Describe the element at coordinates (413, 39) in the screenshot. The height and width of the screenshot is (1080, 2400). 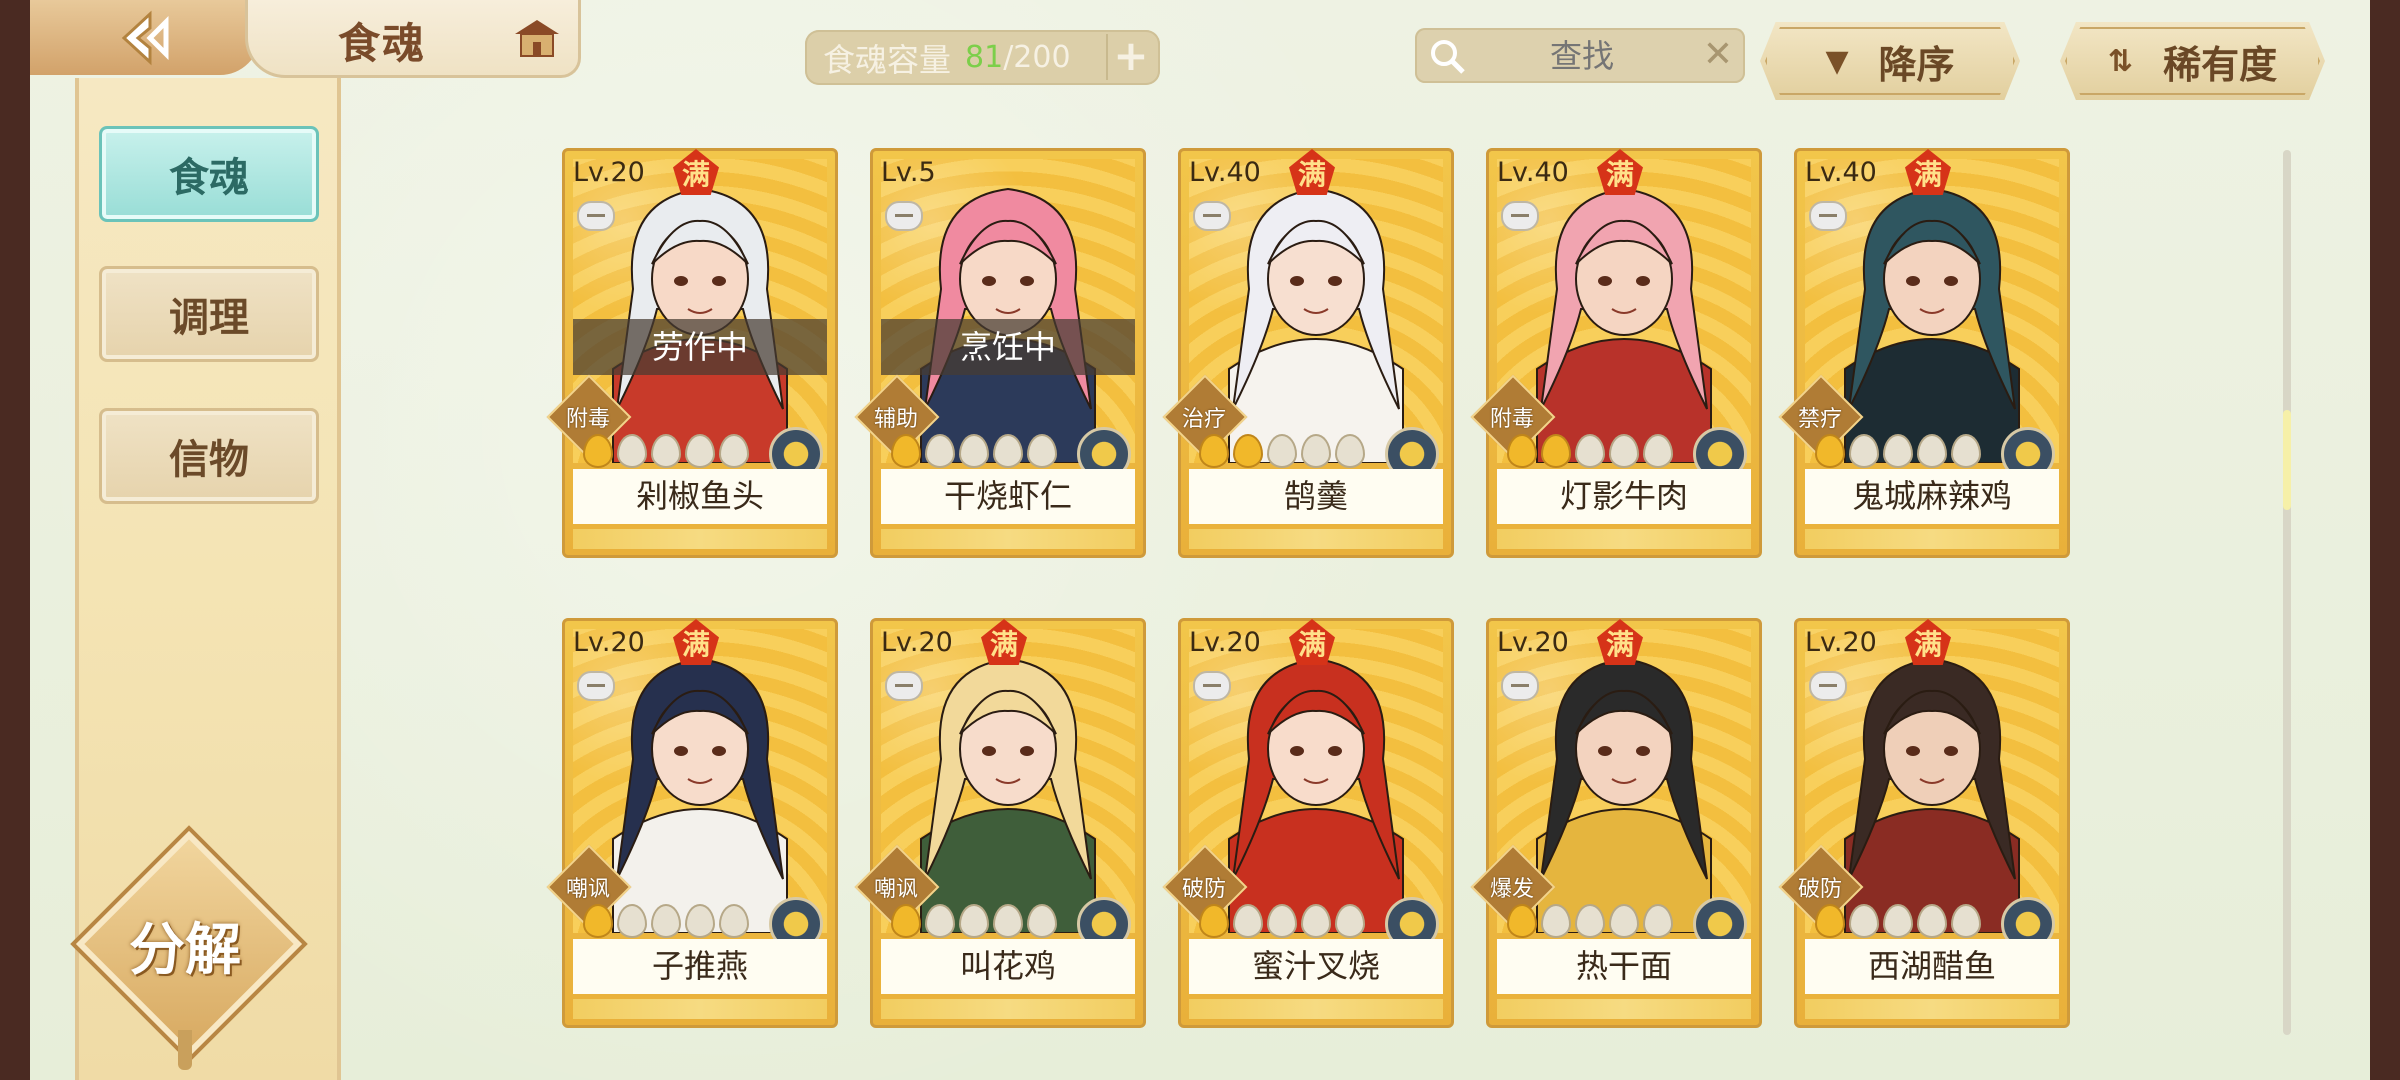
I see `title-tab: 食魂` at that location.